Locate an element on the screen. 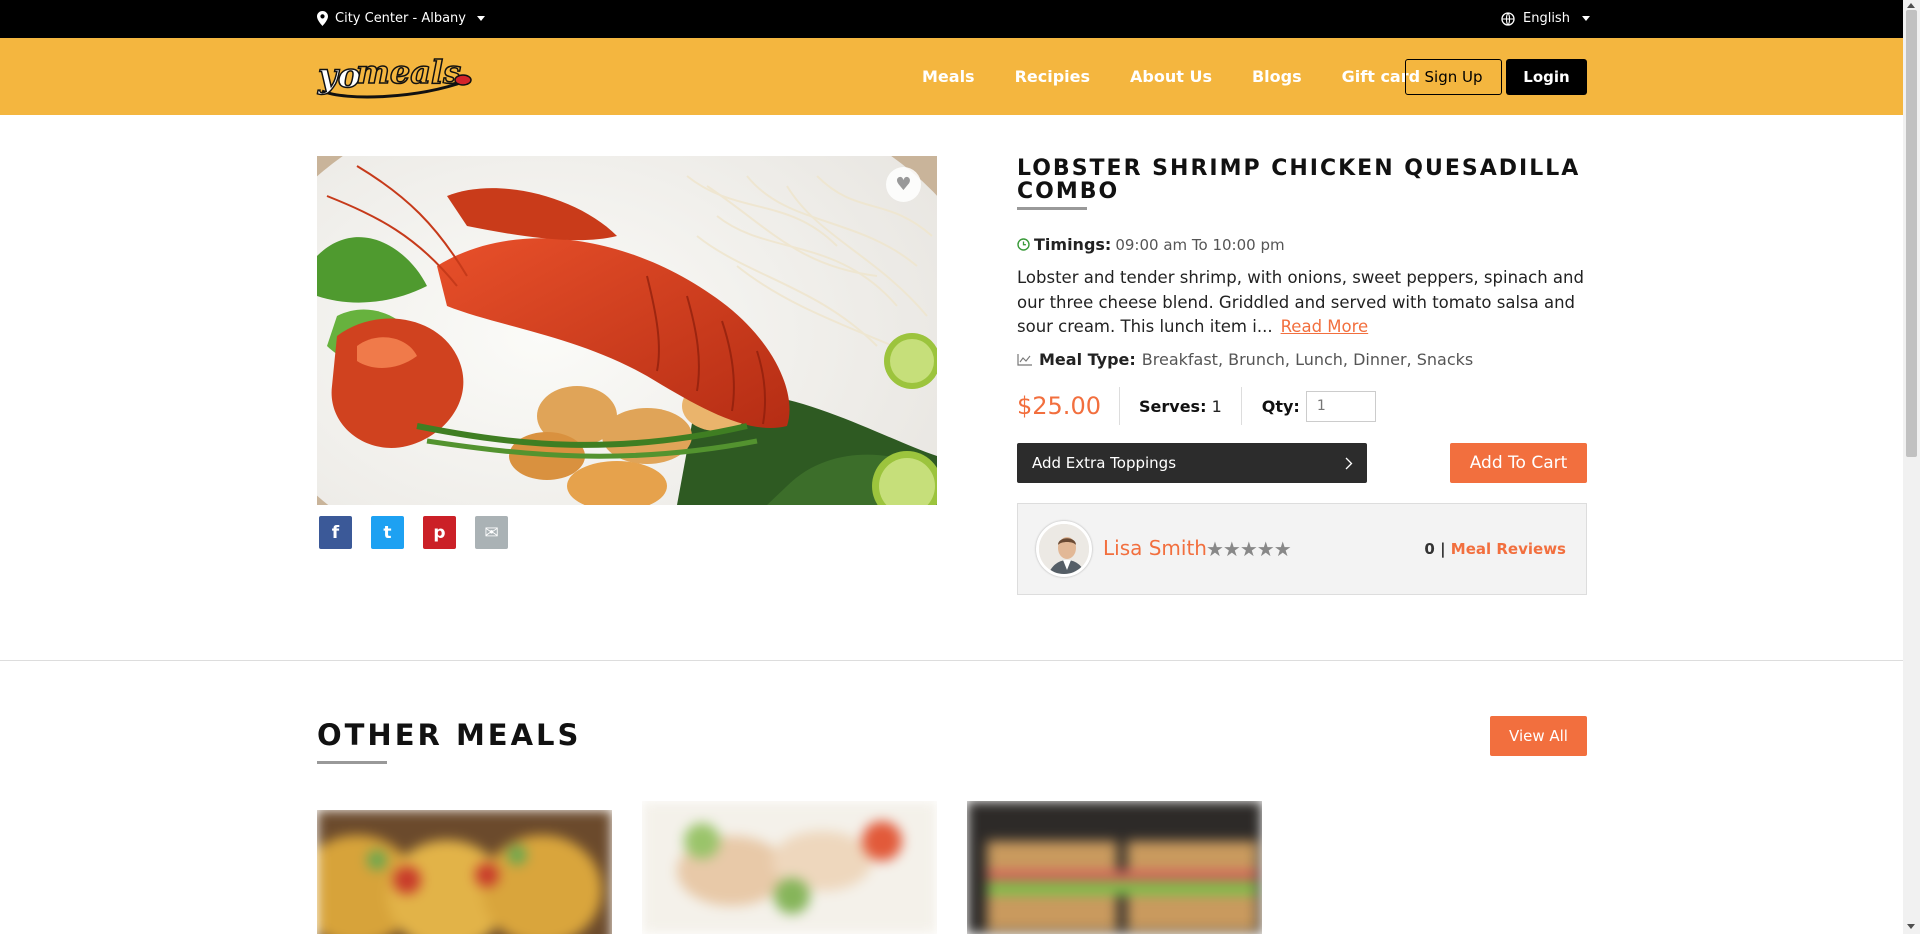 This screenshot has width=1920, height=934. language-selector: English is located at coordinates (1545, 18).